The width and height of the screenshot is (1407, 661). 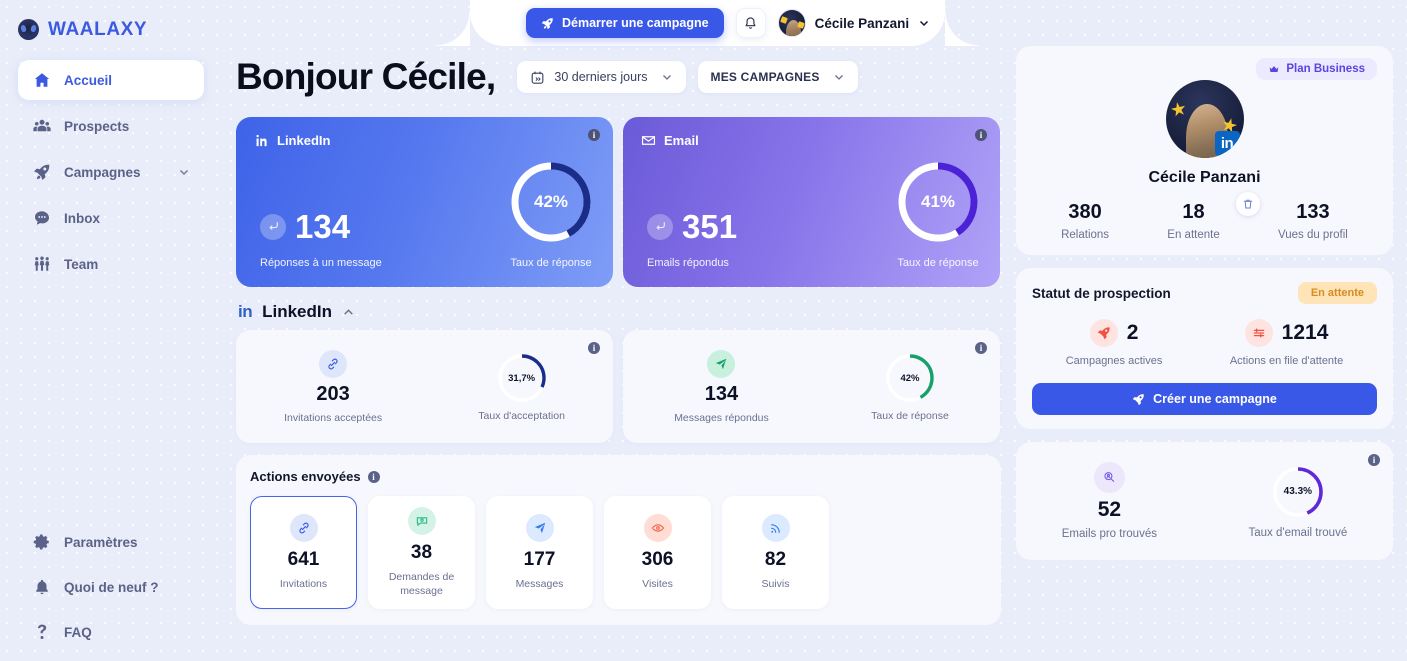 I want to click on create-campaign-button: Créer une campagne, so click(x=1204, y=399).